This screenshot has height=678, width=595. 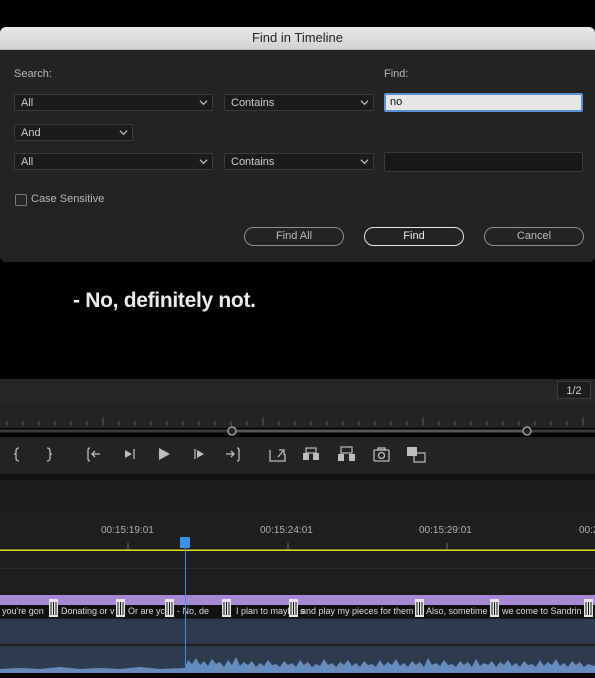 What do you see at coordinates (416, 455) in the screenshot?
I see `comparison-view-icon` at bounding box center [416, 455].